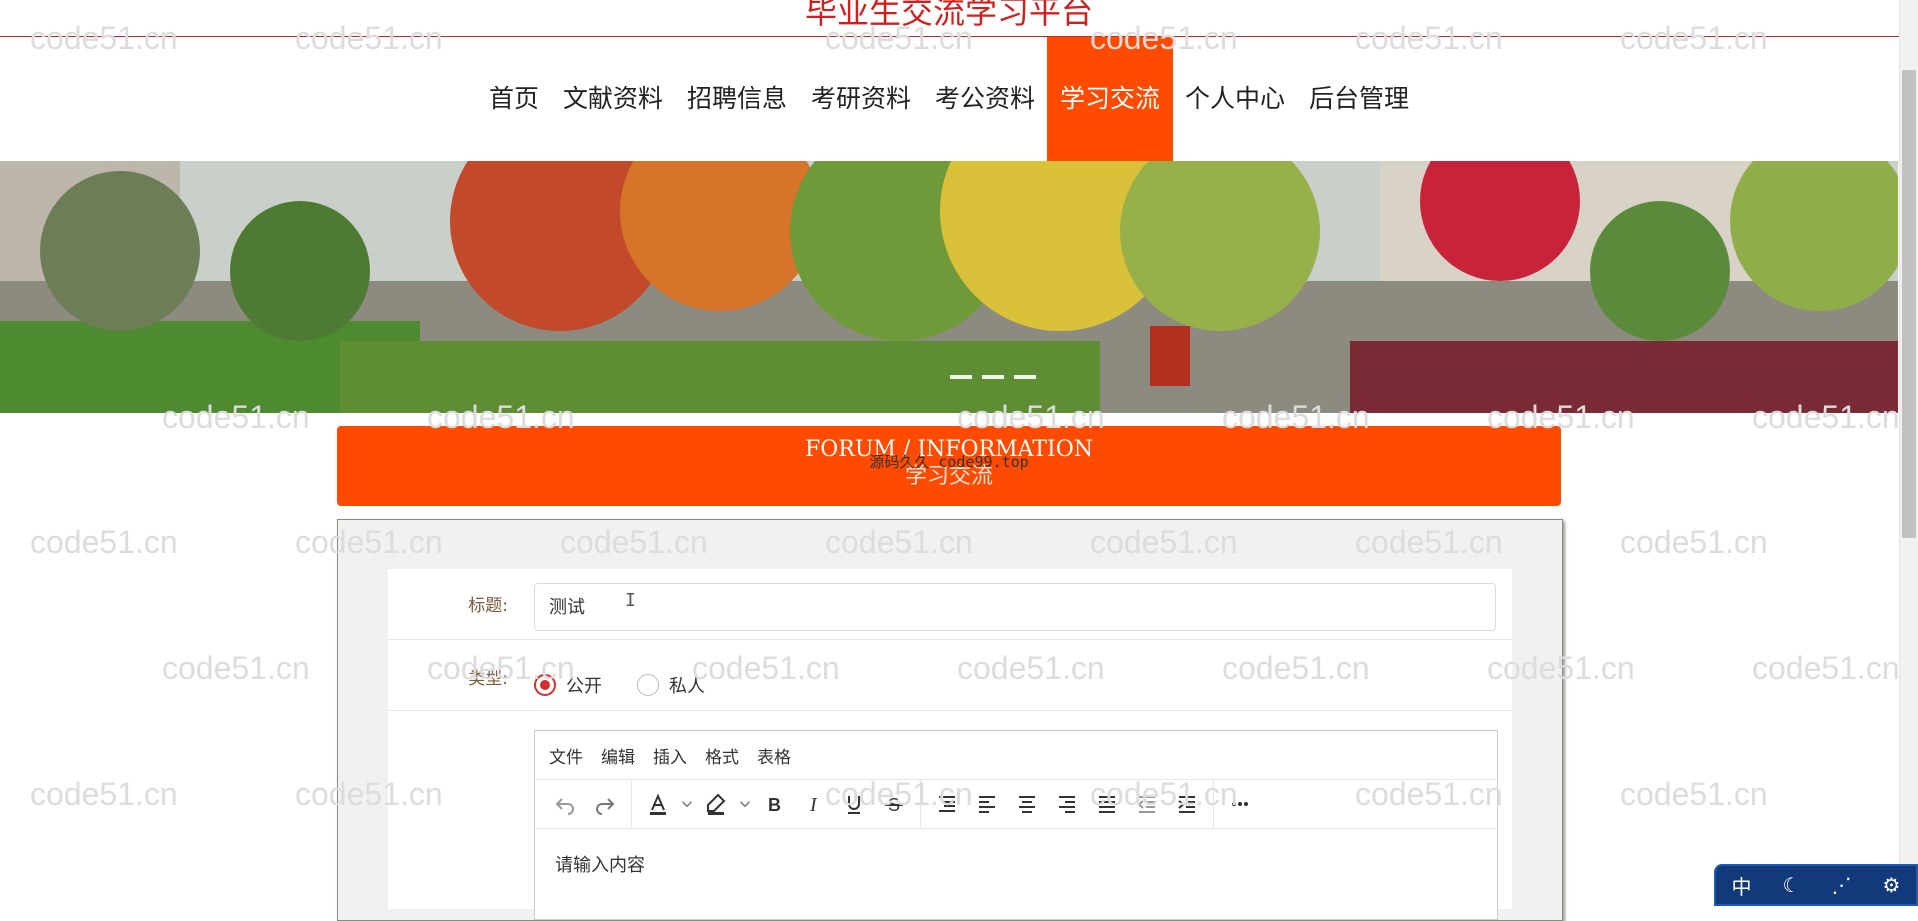 Image resolution: width=1918 pixels, height=921 pixels. I want to click on align-left-icon, so click(987, 804).